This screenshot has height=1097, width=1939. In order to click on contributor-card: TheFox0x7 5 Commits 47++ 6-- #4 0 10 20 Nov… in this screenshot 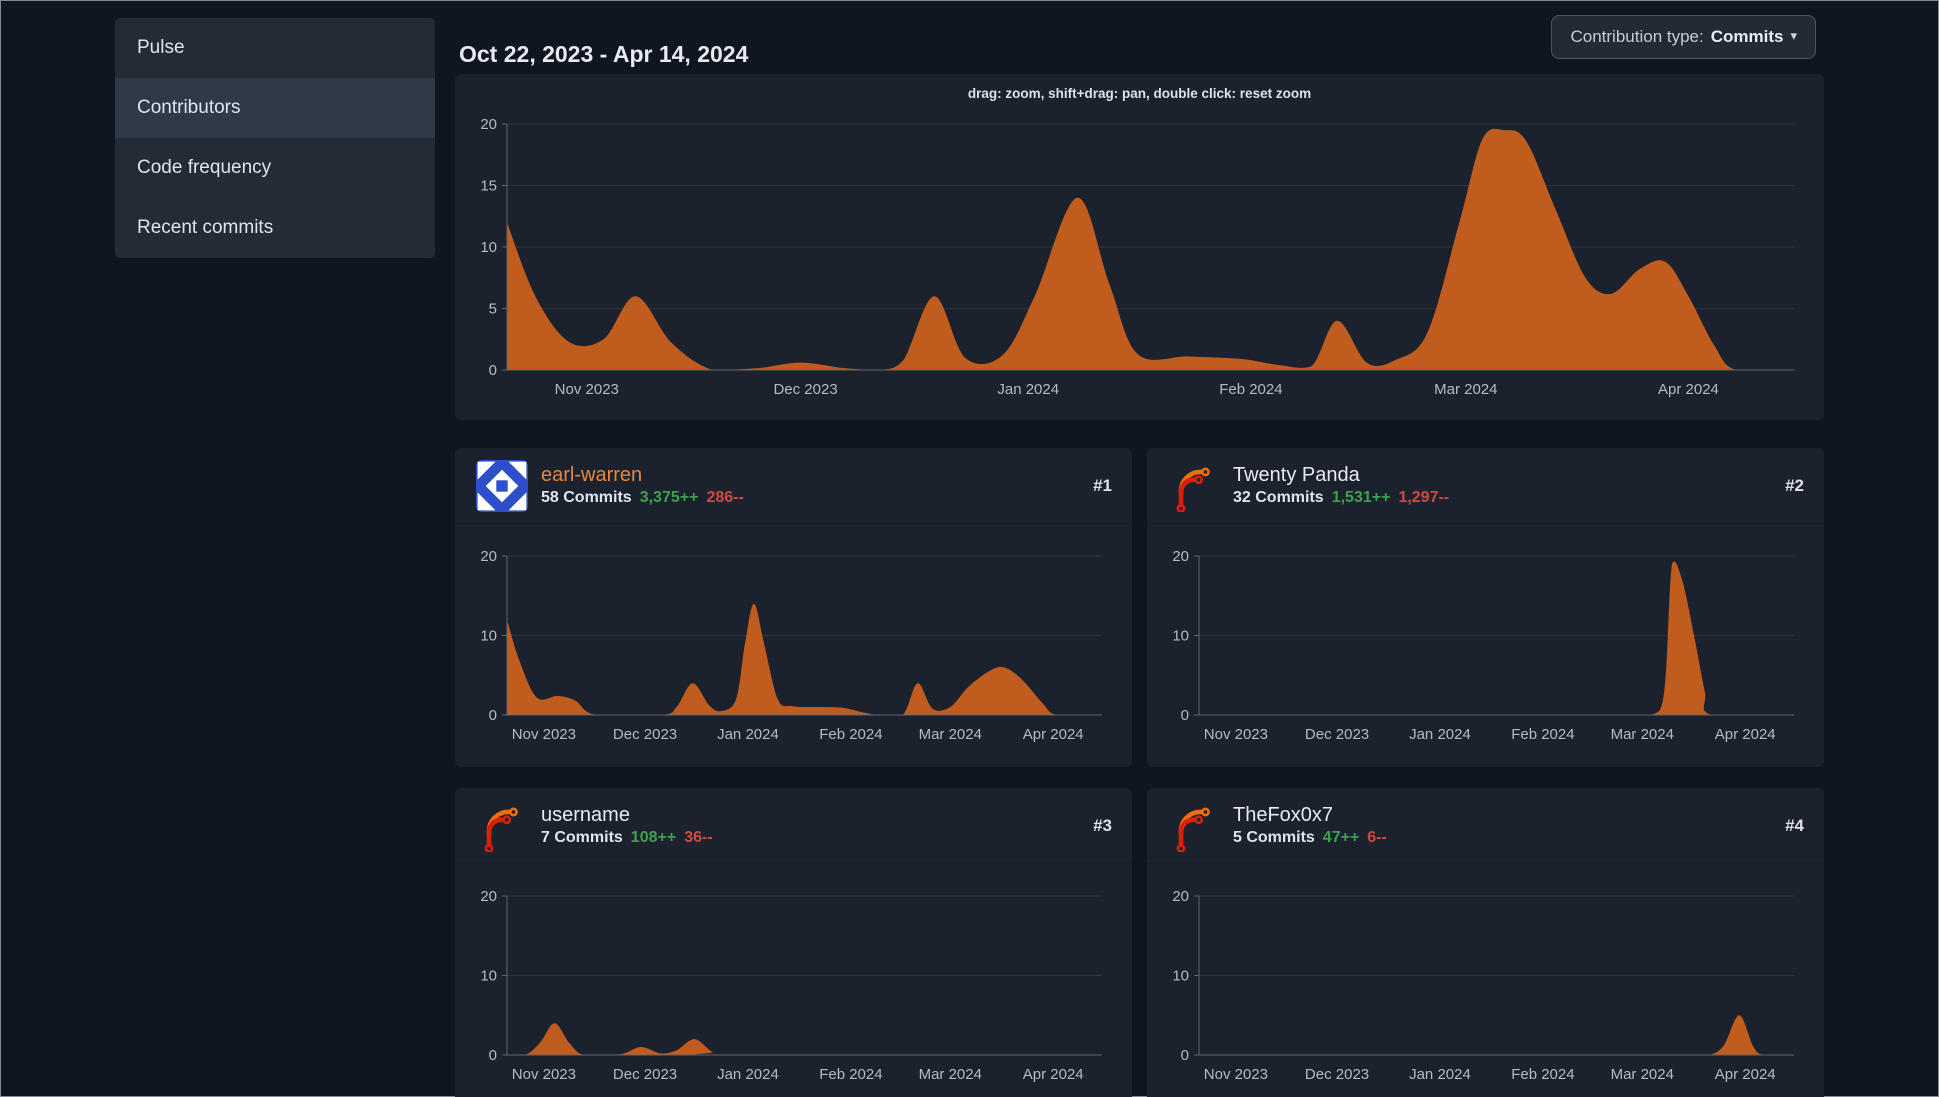, I will do `click(1485, 942)`.